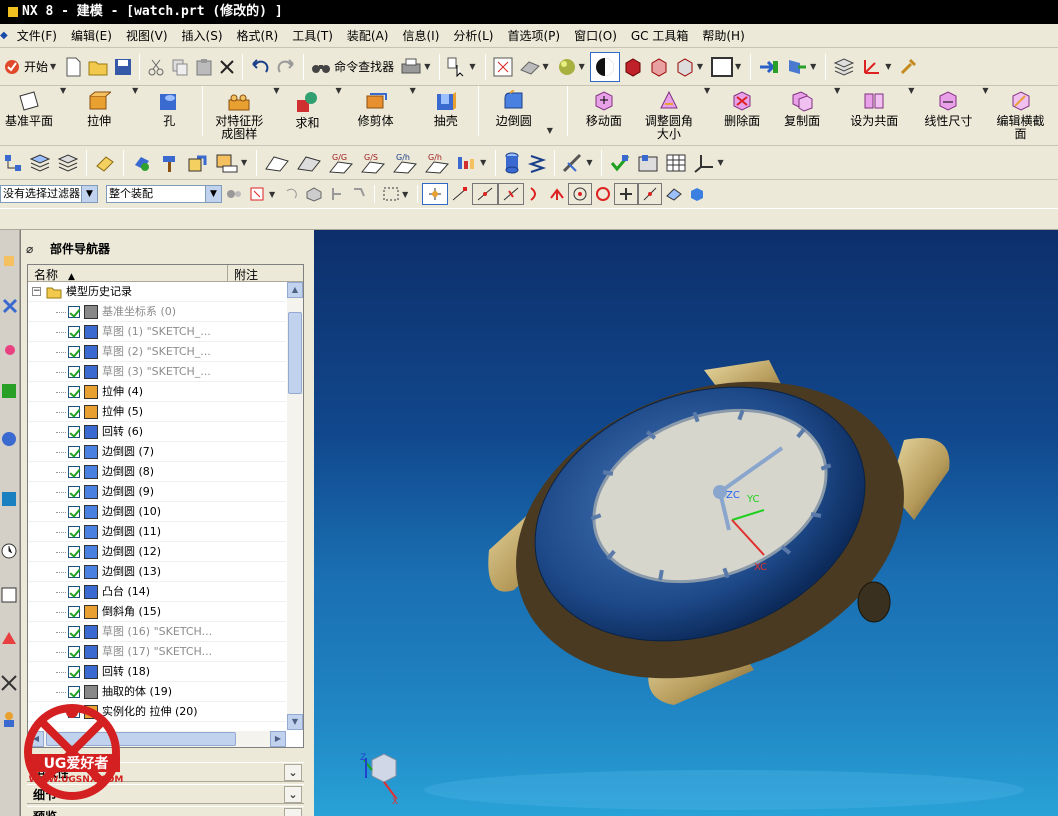  I want to click on reuse-library-tab-icon, so click(9, 391).